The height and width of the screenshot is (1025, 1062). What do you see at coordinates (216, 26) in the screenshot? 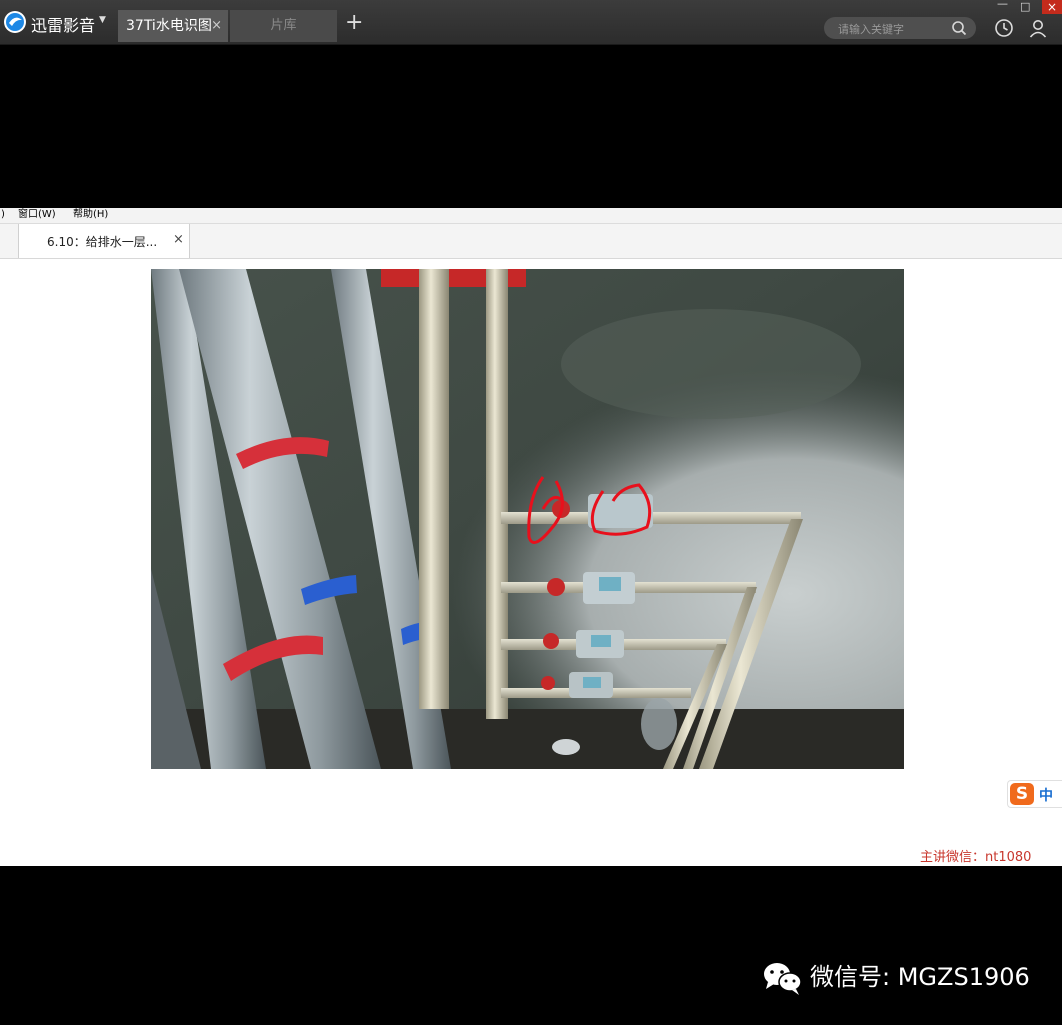
I see `close-tab-icon: ×` at bounding box center [216, 26].